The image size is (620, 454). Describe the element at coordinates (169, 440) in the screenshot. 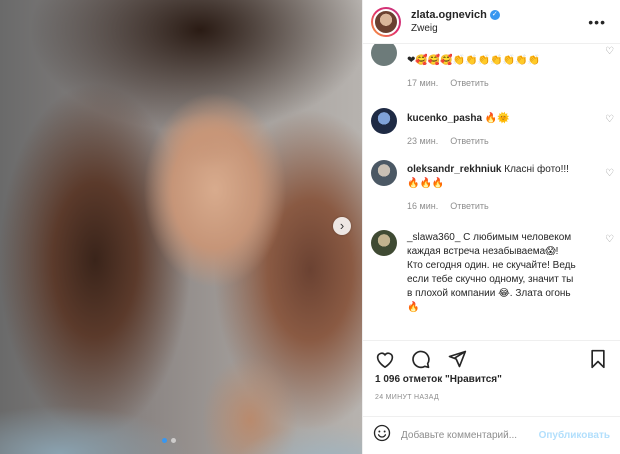

I see `carousel-dots` at that location.